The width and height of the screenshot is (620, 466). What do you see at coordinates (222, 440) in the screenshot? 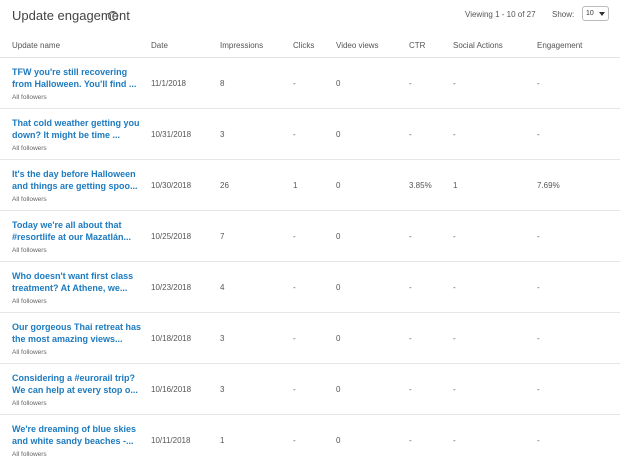
I see `impressions-cell: 1` at bounding box center [222, 440].